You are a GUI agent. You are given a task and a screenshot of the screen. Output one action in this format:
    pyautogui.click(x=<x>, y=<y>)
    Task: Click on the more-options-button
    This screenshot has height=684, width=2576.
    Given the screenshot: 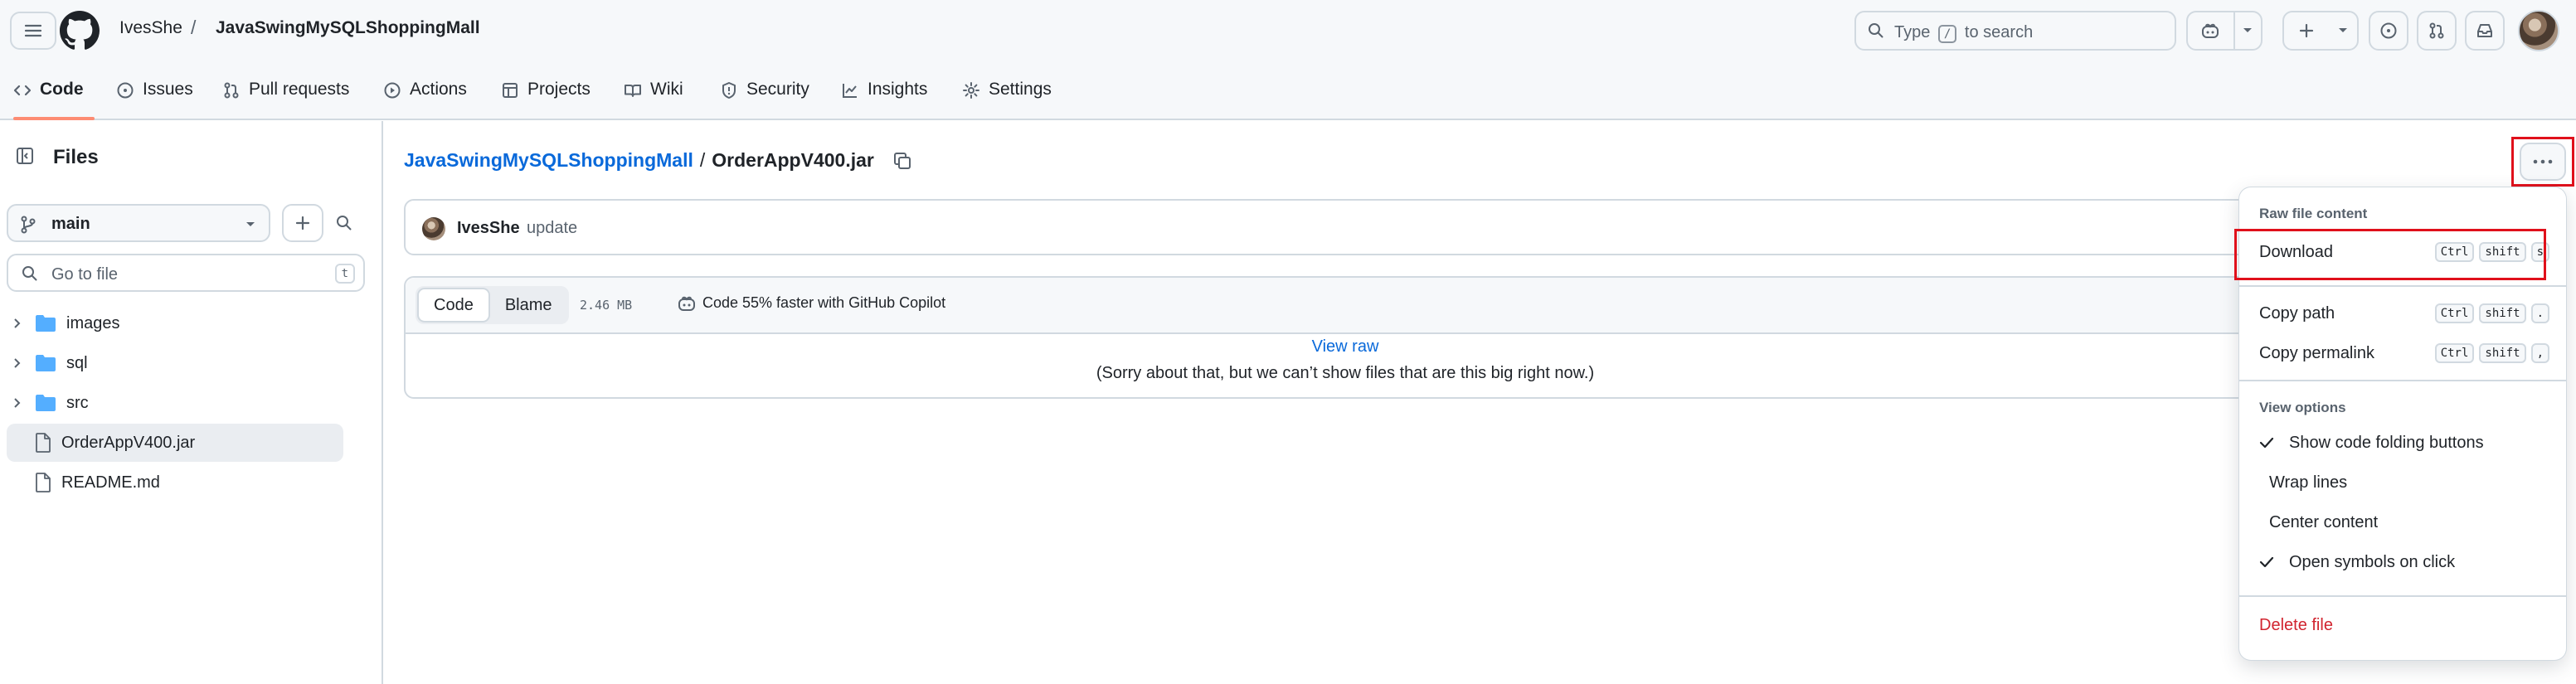 What is the action you would take?
    pyautogui.click(x=2543, y=162)
    